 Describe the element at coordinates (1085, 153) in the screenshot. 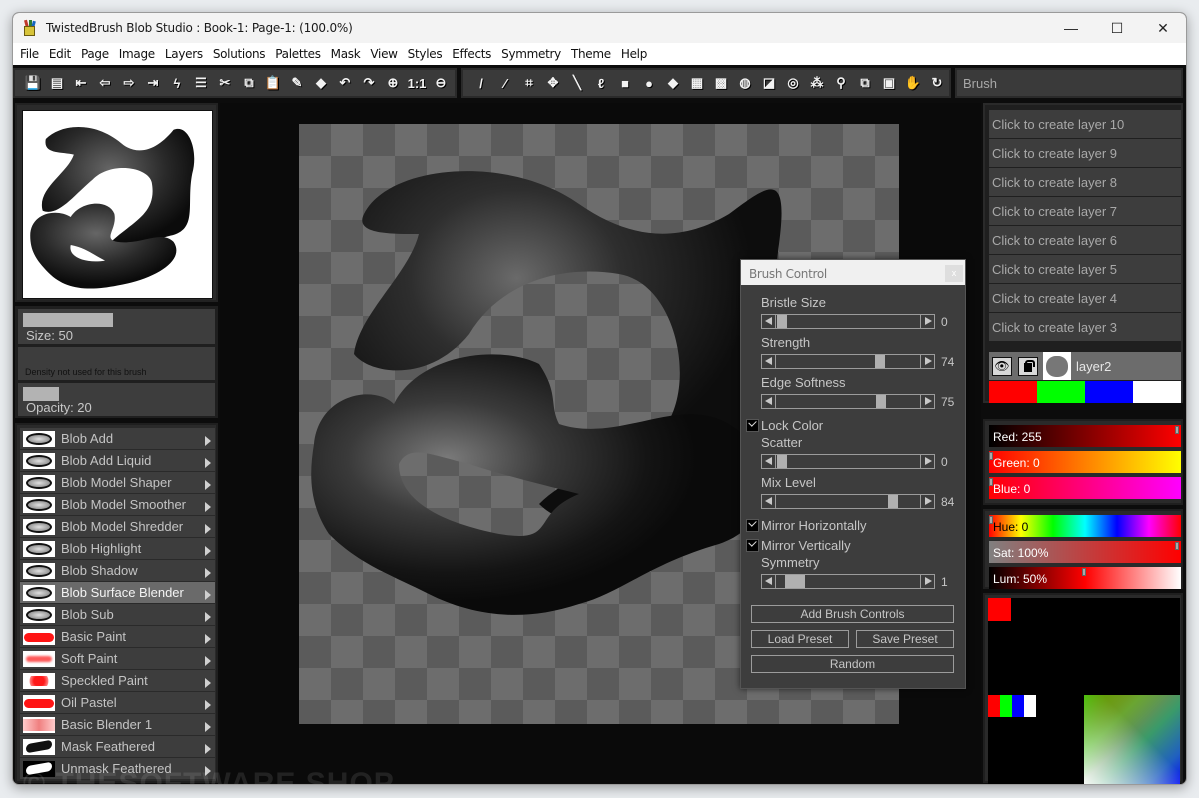

I see `create-layer-item: Click to create layer 9` at that location.